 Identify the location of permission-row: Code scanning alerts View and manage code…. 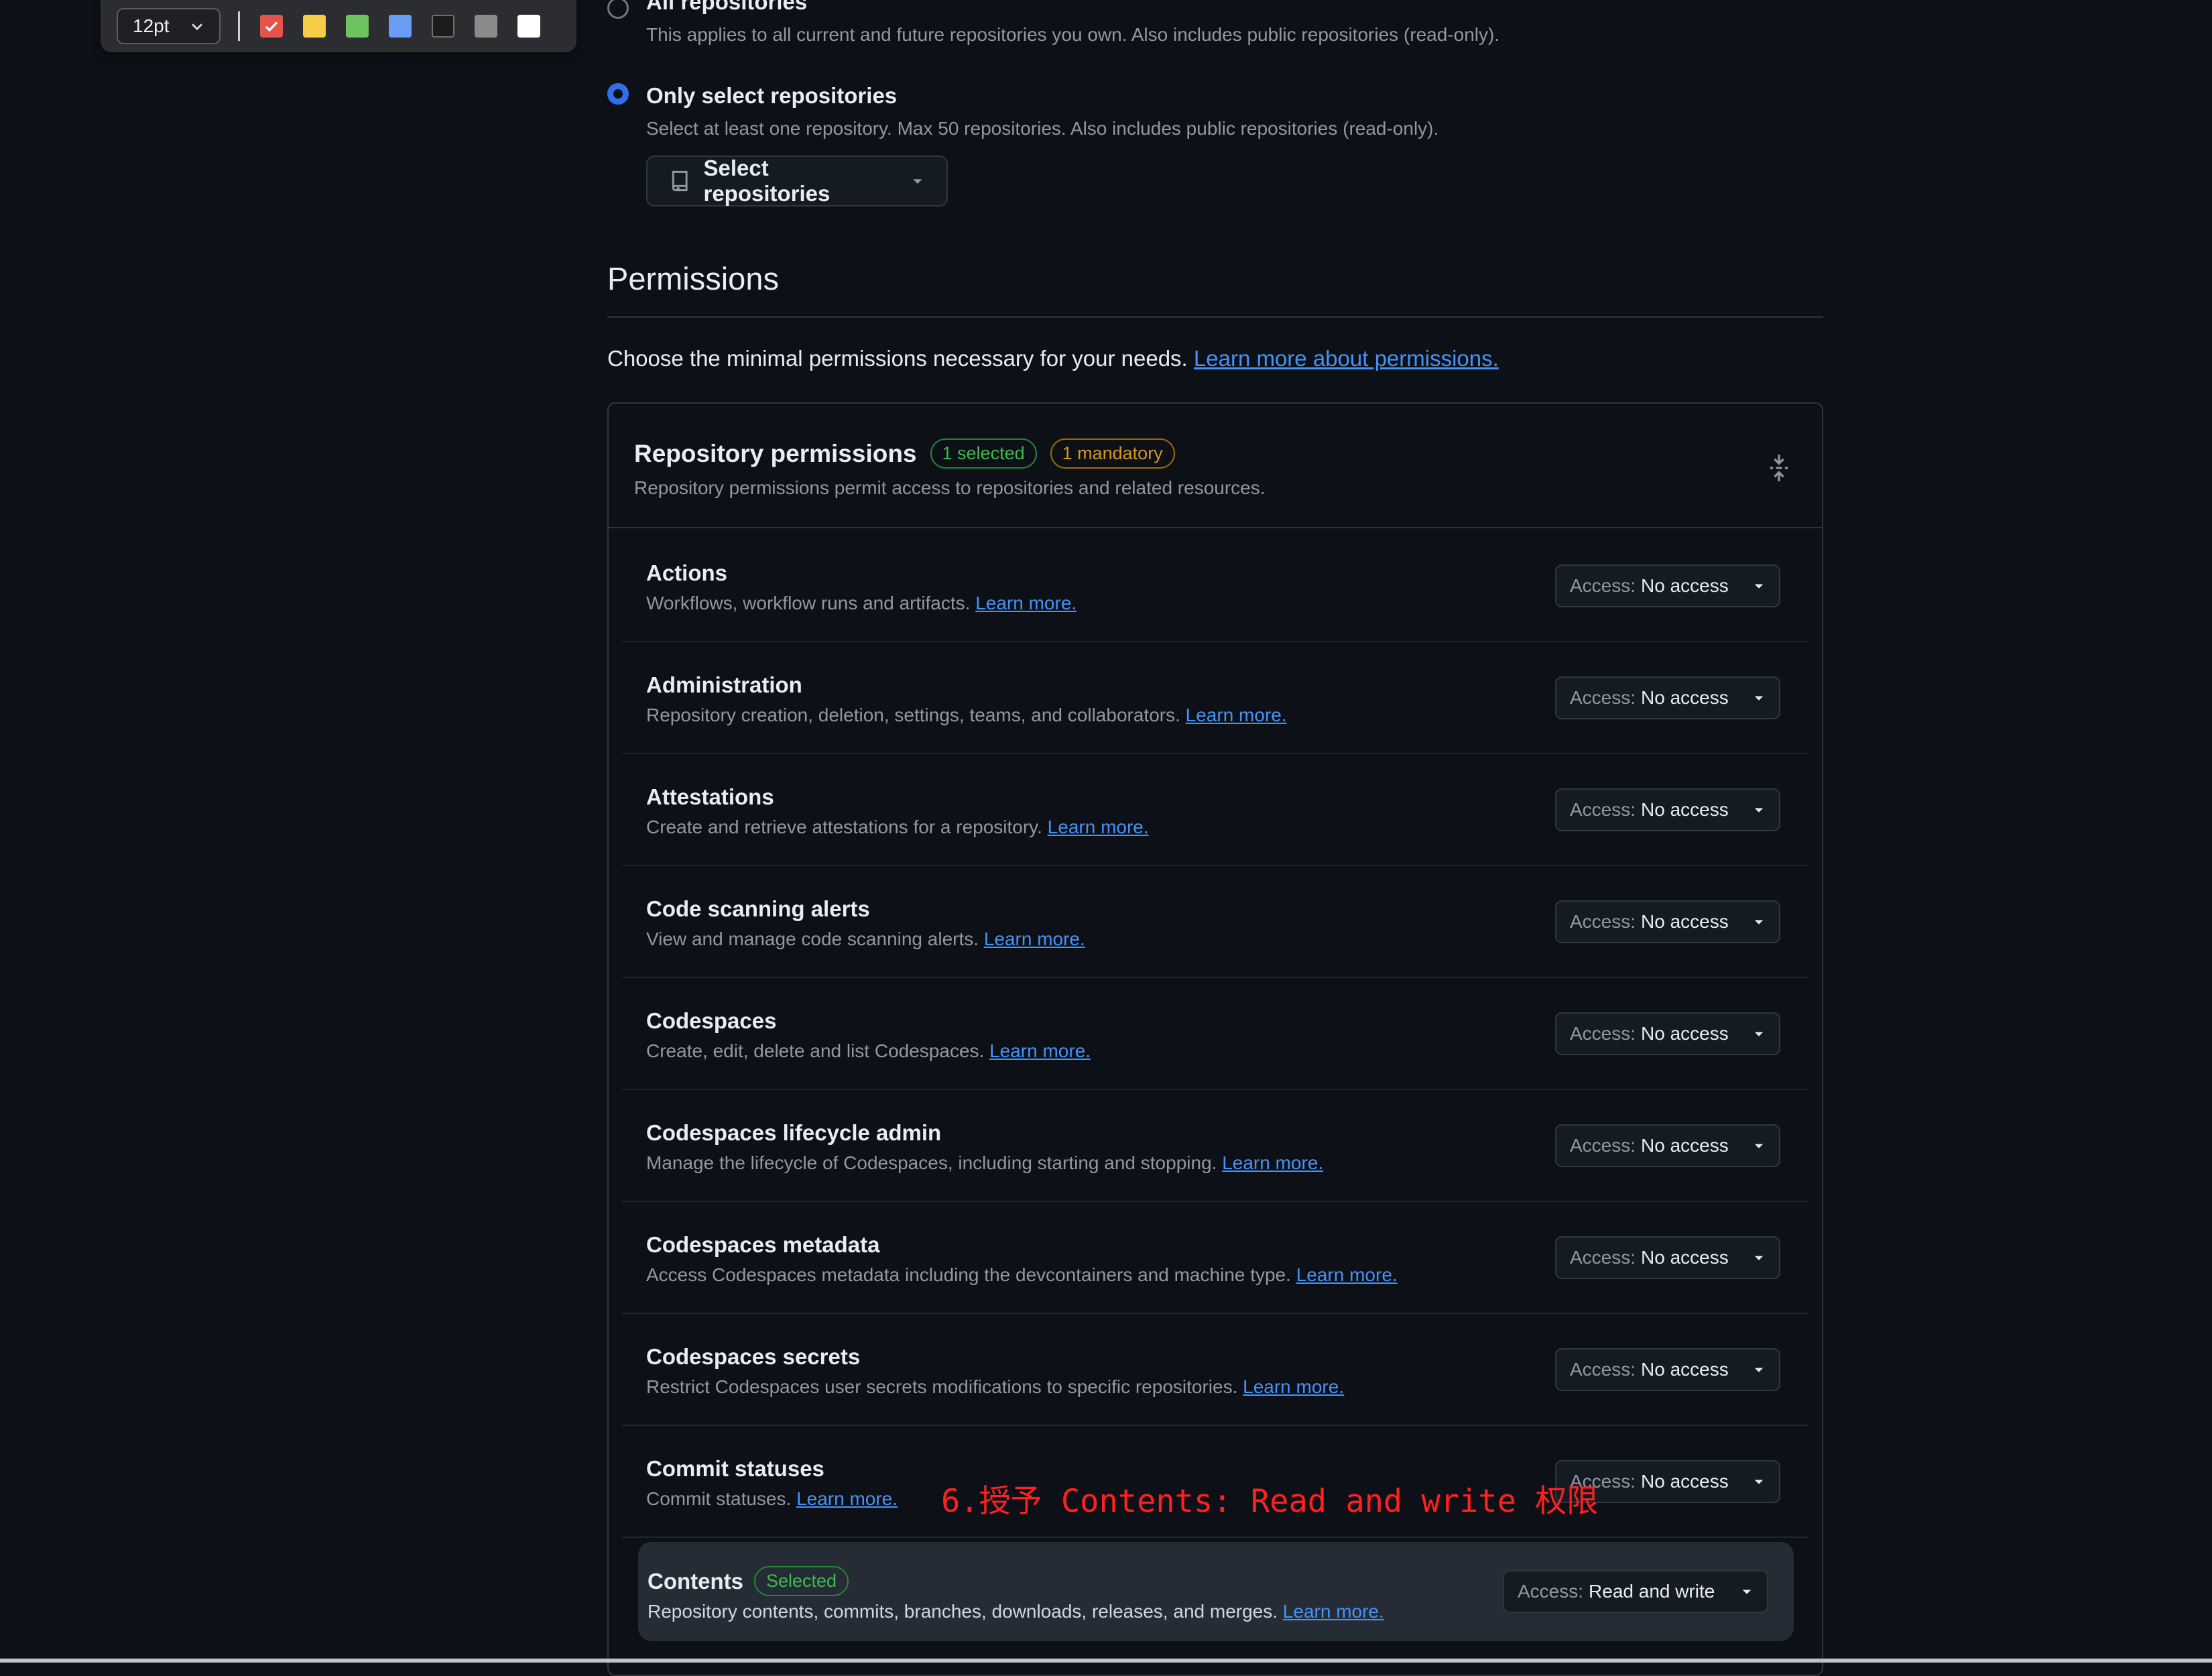
(1215, 922).